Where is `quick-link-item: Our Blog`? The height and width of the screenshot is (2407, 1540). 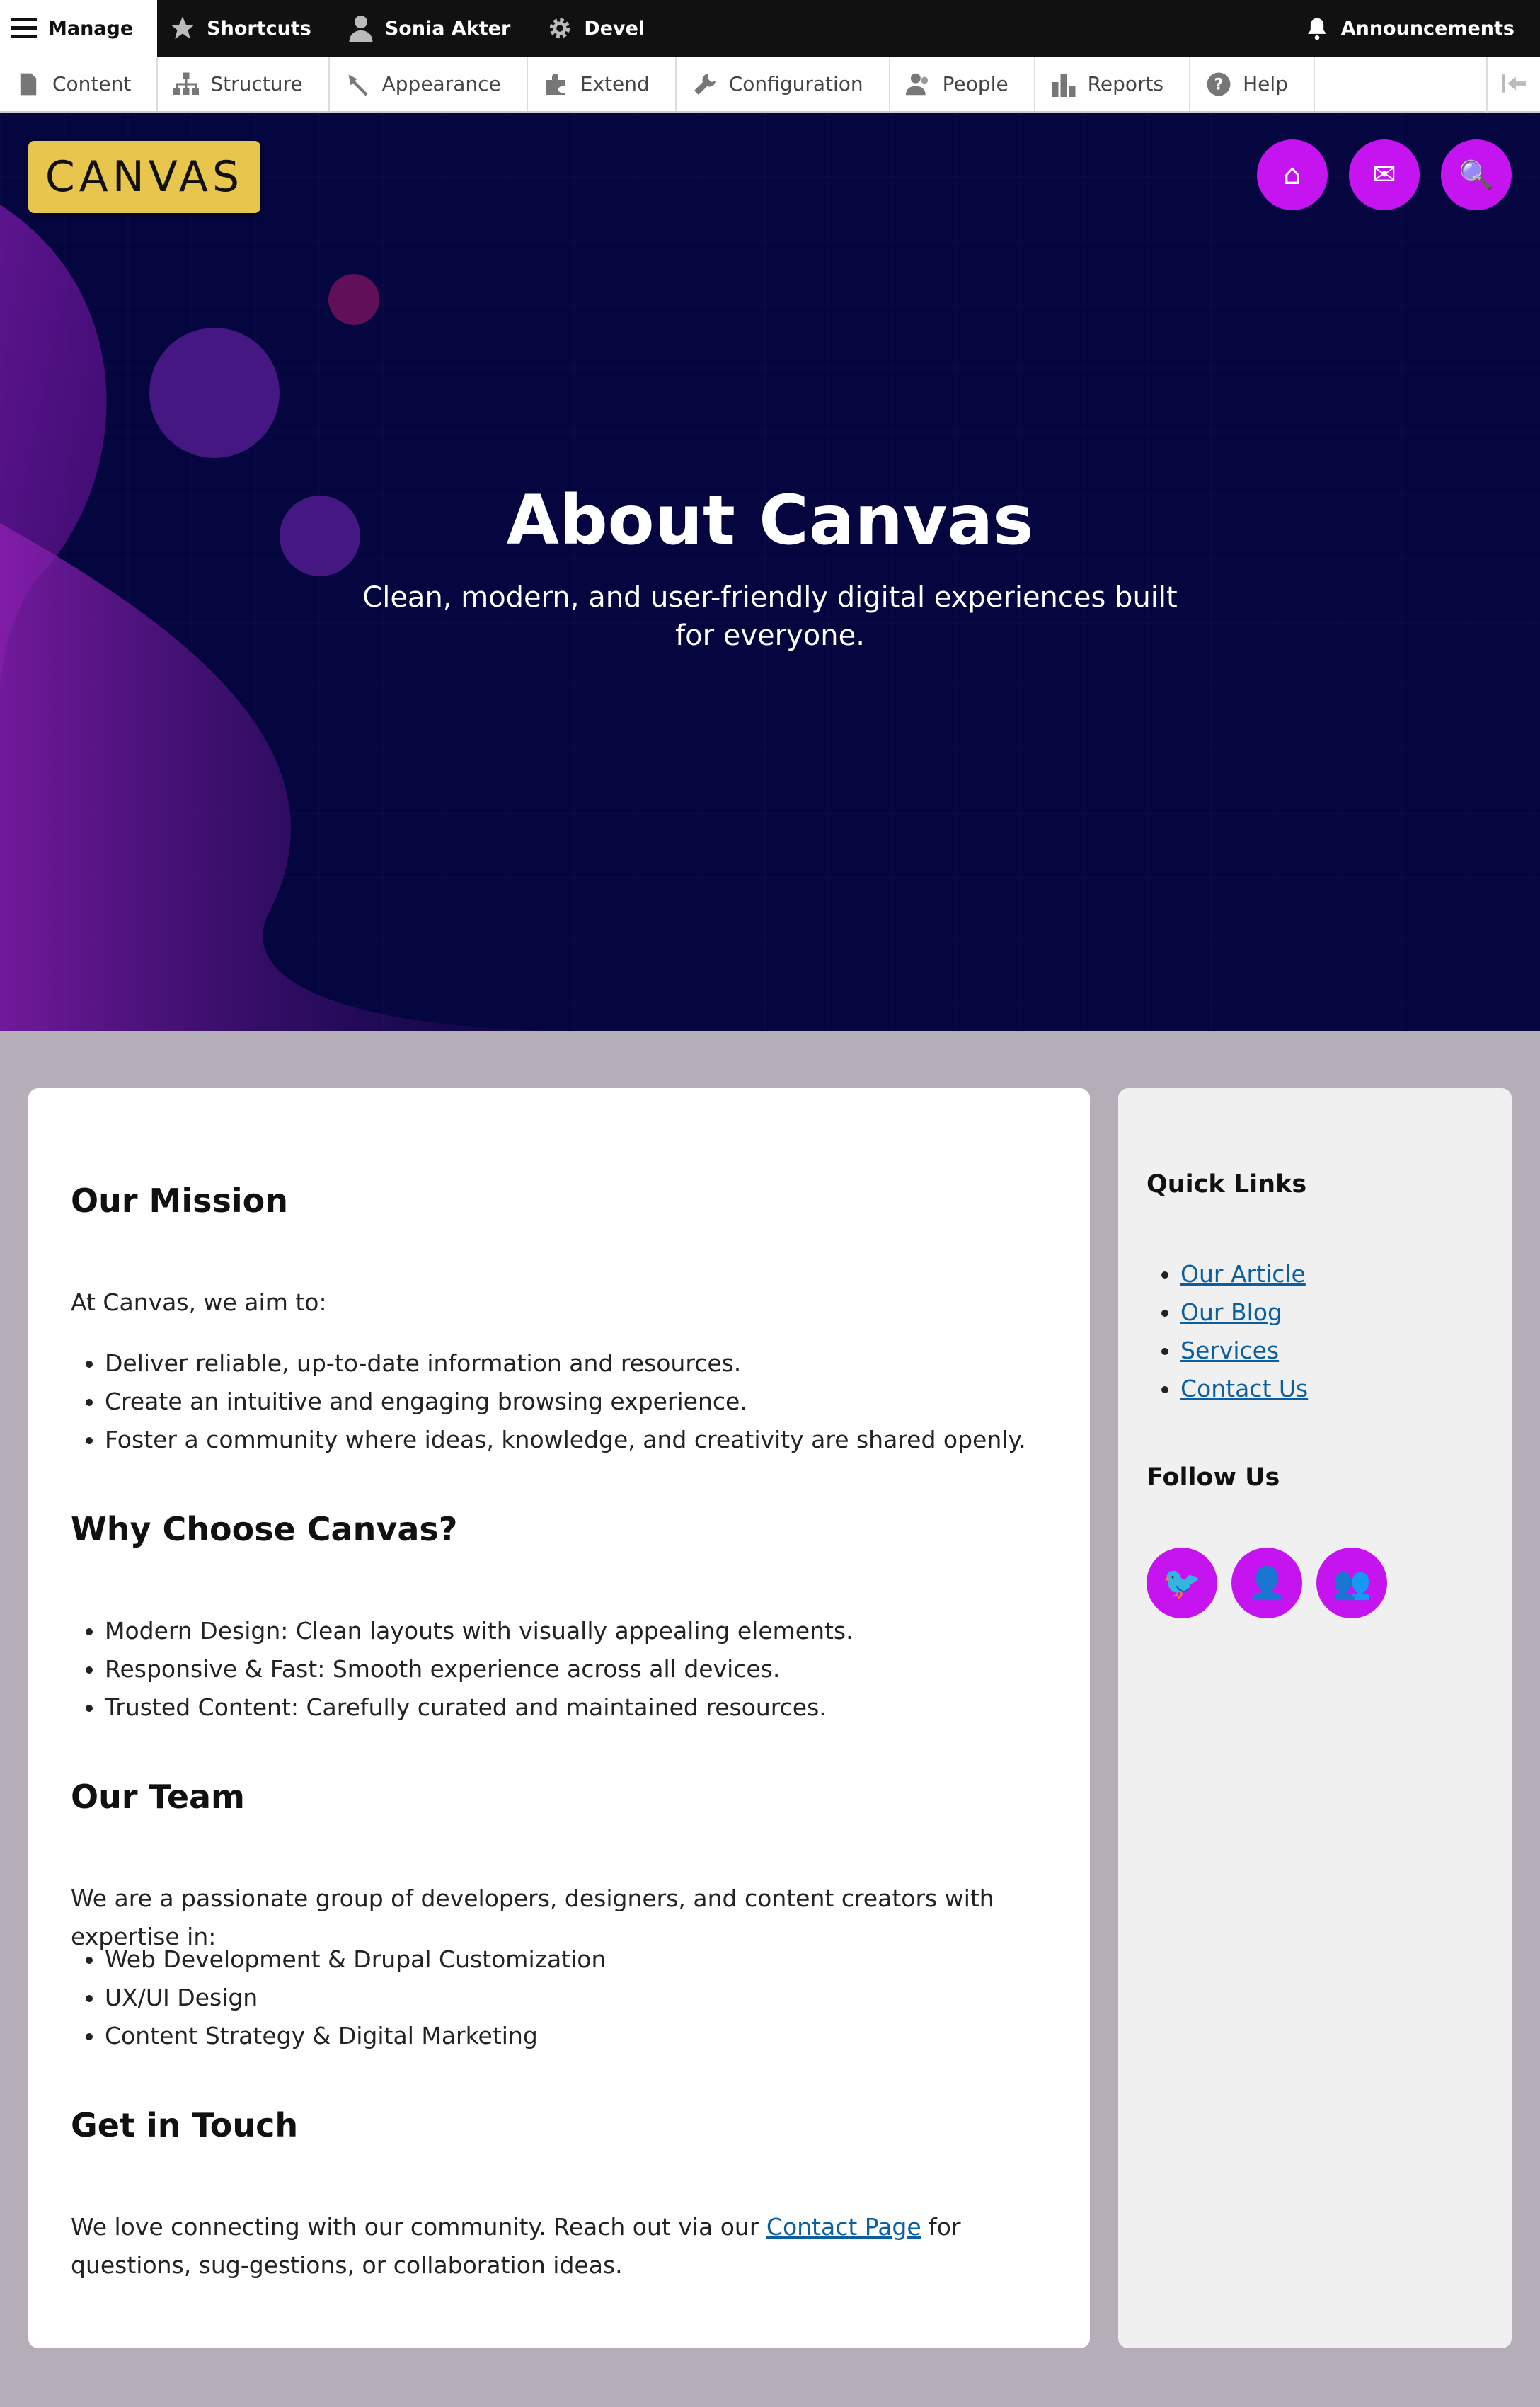
quick-link-item: Our Blog is located at coordinates (1244, 1312).